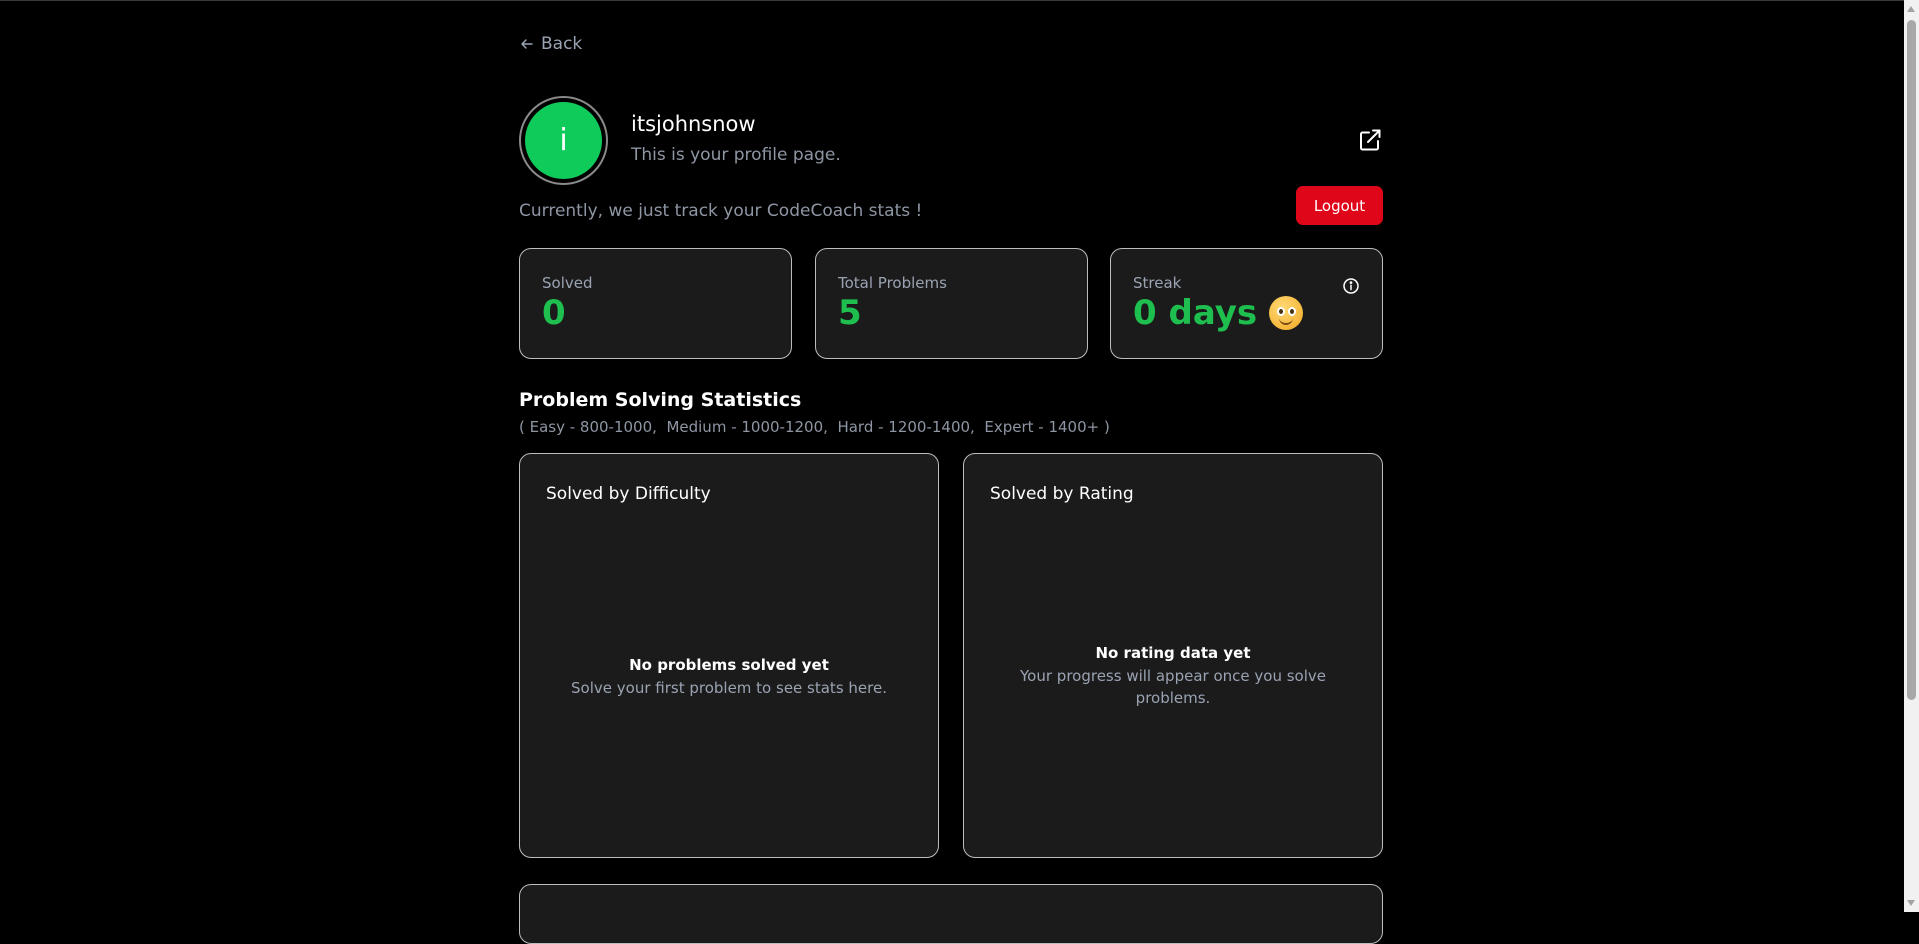  What do you see at coordinates (1911, 9) in the screenshot?
I see `scroll-up-icon` at bounding box center [1911, 9].